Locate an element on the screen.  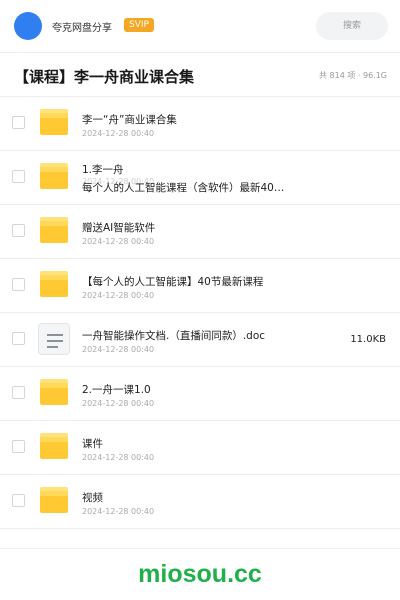
item-name: 【每个人的人工智能课】40节最新课程 is located at coordinates (173, 282).